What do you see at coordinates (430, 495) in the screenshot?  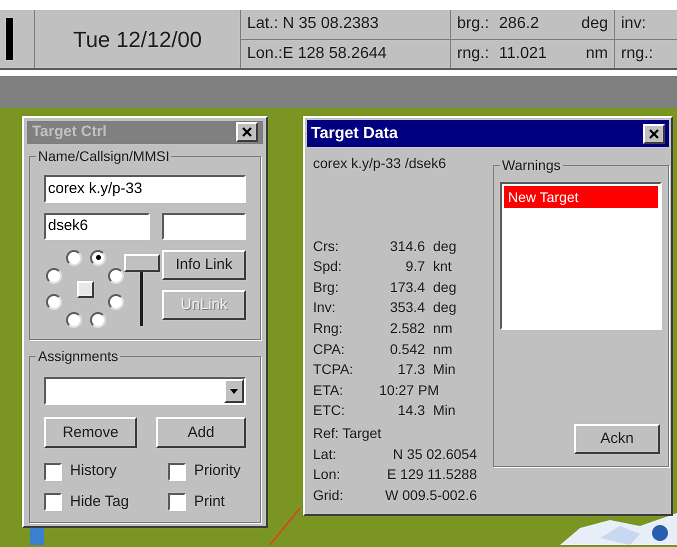 I see `data-value: W 009.5-002.6` at bounding box center [430, 495].